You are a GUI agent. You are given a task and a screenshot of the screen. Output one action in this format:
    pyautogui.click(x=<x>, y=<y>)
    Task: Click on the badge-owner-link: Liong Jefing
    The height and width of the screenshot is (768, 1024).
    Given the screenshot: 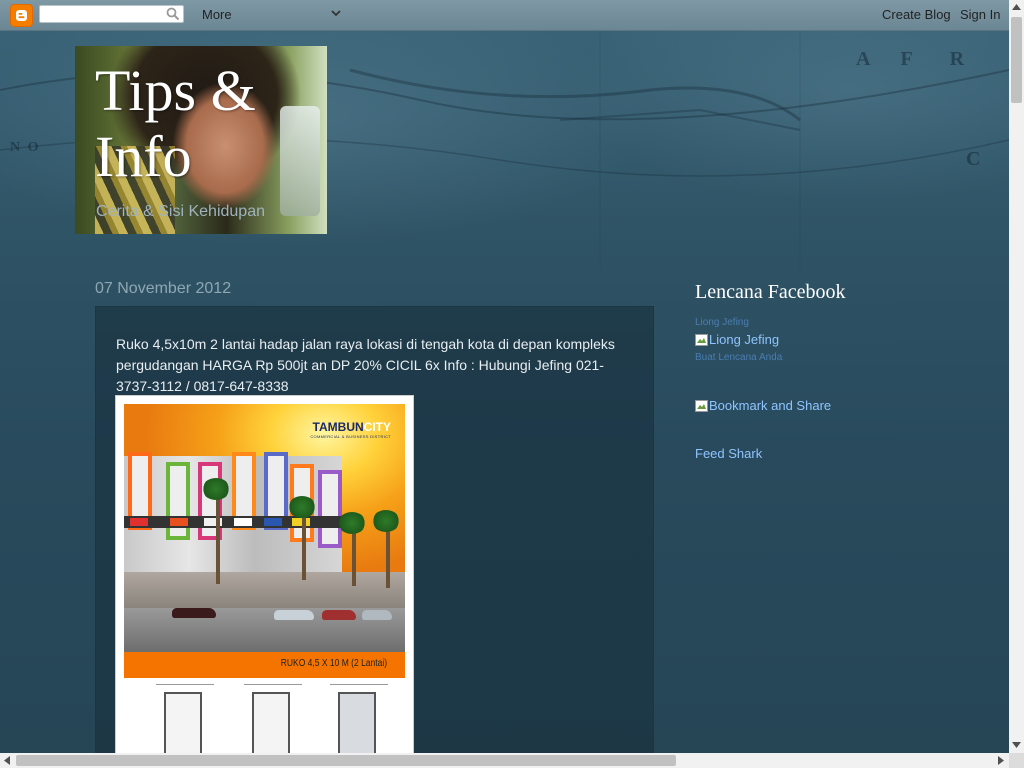 What is the action you would take?
    pyautogui.click(x=722, y=322)
    